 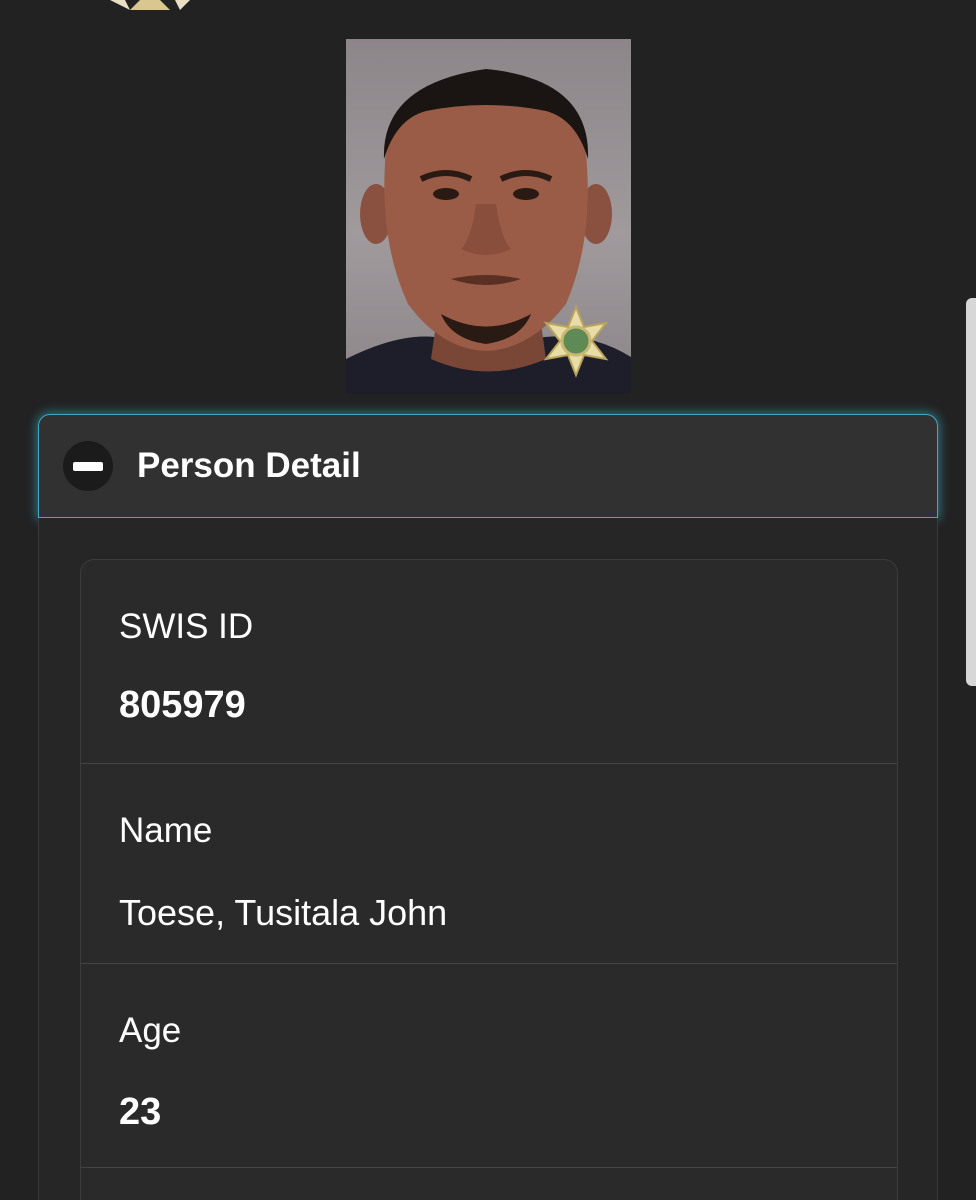 I want to click on section-title: Person Detail, so click(x=249, y=465).